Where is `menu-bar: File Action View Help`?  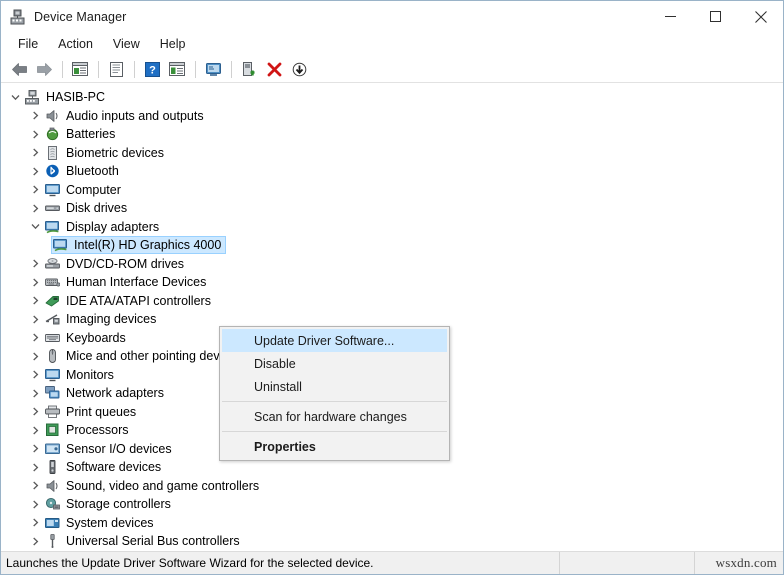 menu-bar: File Action View Help is located at coordinates (392, 44).